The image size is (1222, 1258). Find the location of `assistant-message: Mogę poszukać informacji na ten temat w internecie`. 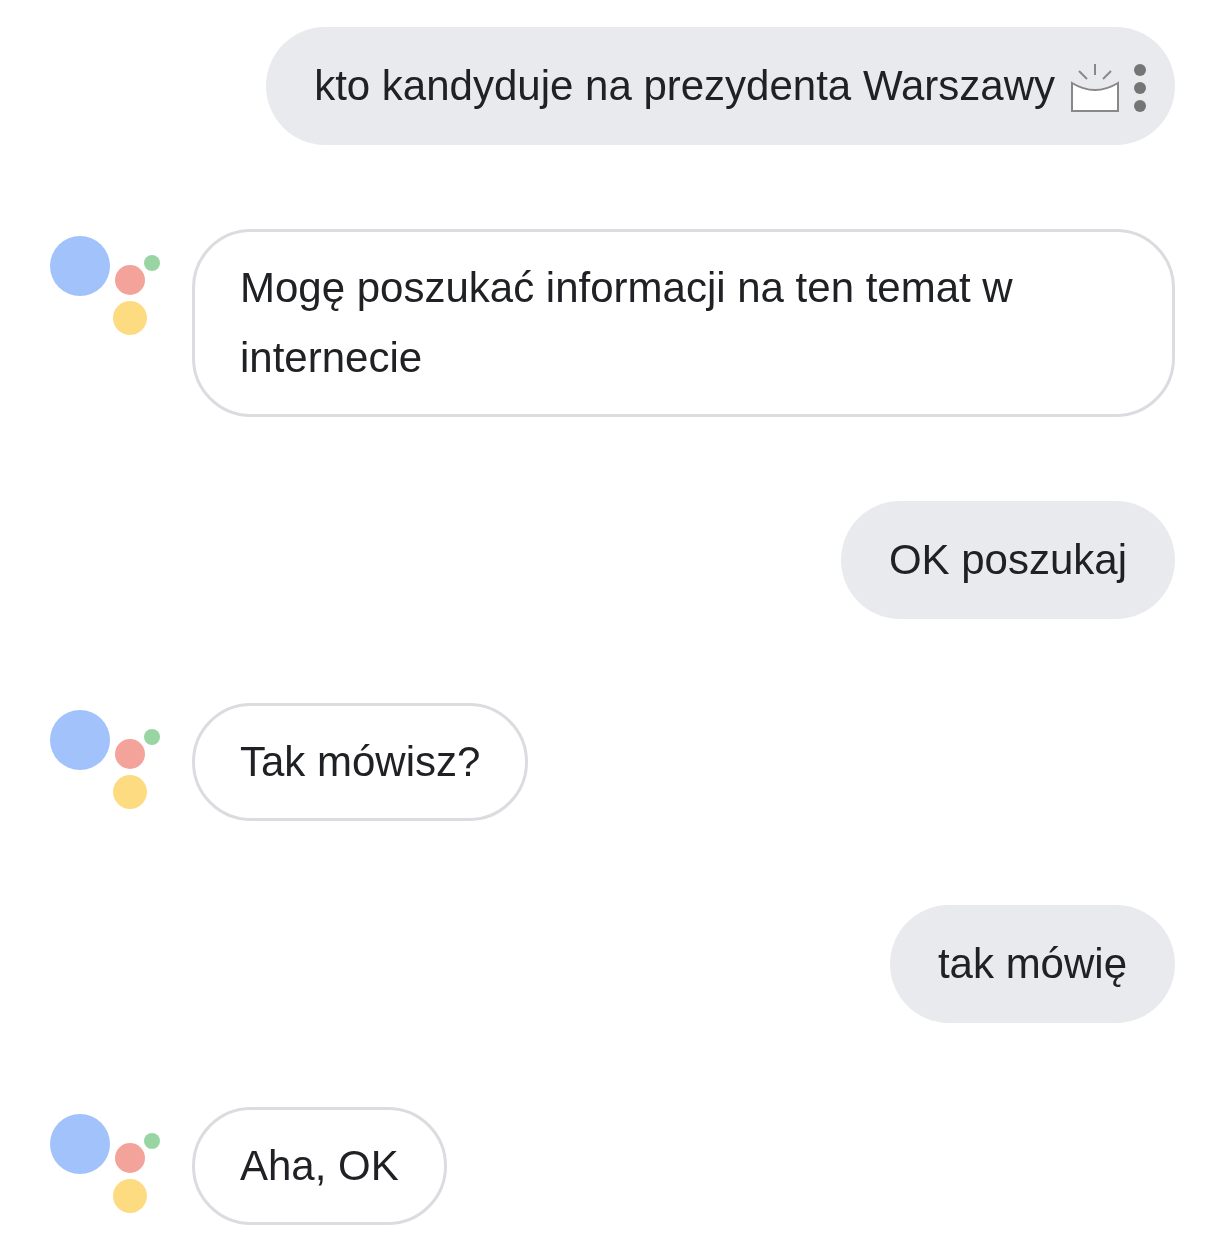

assistant-message: Mogę poszukać informacji na ten temat w internecie is located at coordinates (683, 323).